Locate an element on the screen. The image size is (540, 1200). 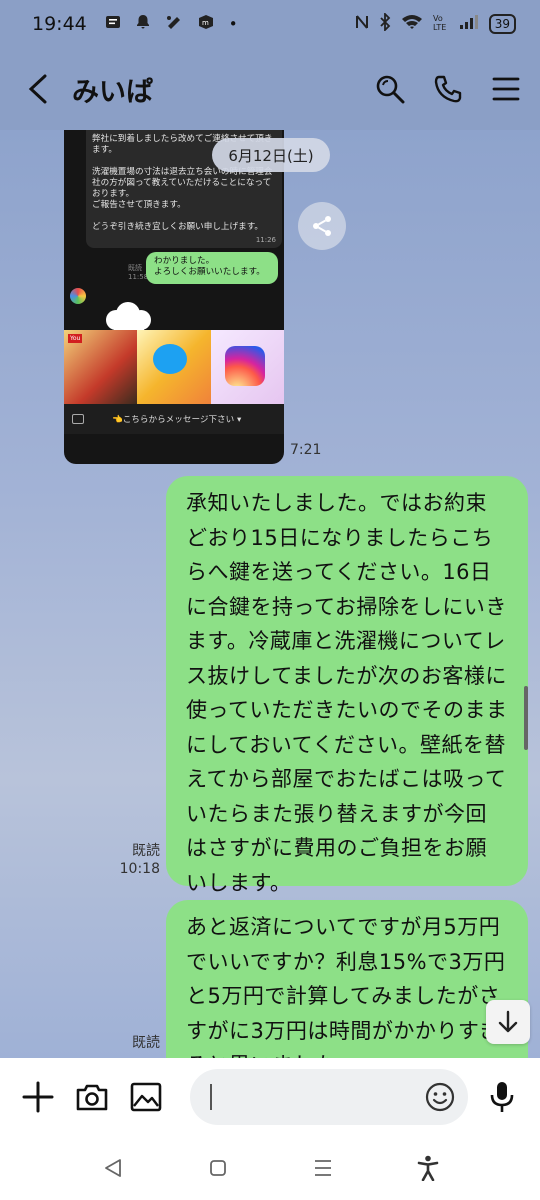
add-button is located at coordinates (38, 1097).